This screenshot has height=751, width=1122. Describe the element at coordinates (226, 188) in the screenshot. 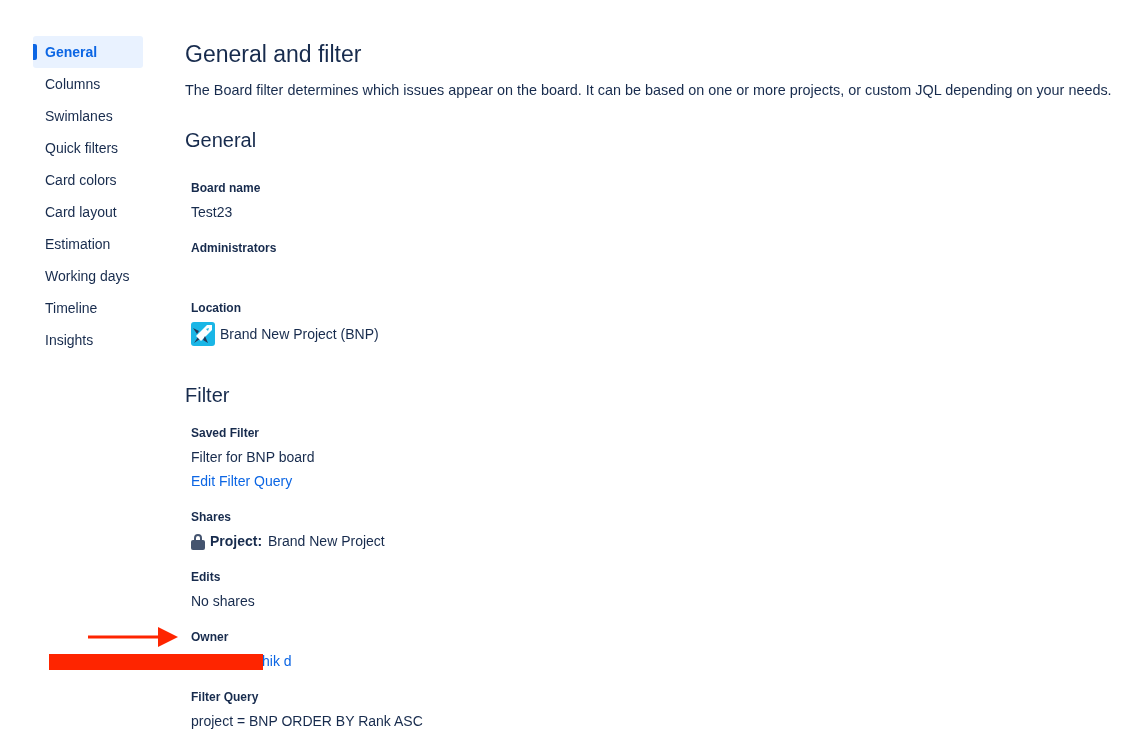

I see `field-label: Board name` at that location.